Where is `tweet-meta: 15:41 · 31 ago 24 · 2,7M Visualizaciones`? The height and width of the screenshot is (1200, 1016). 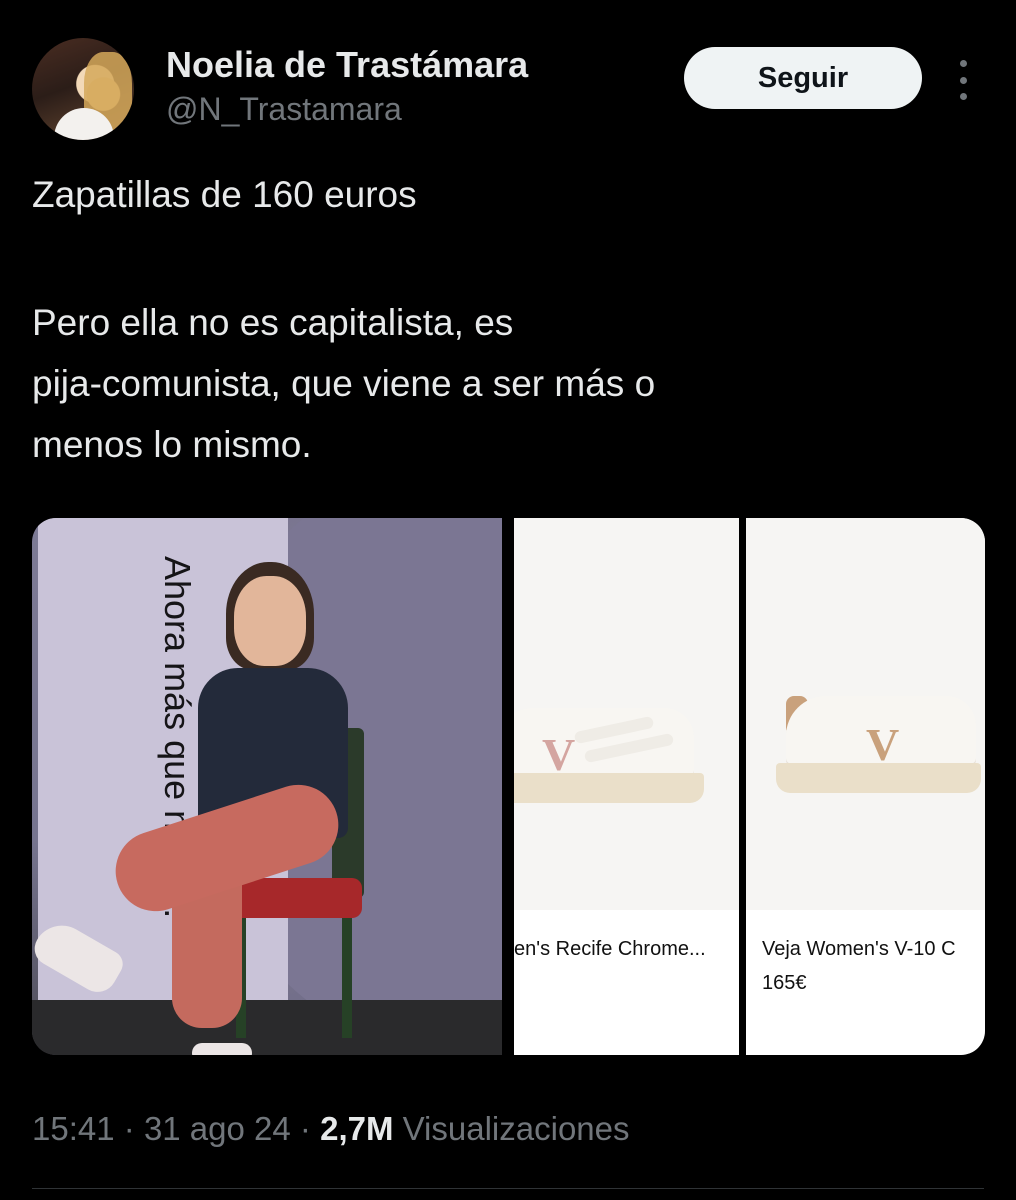
tweet-meta: 15:41 · 31 ago 24 · 2,7M Visualizaciones is located at coordinates (331, 1129).